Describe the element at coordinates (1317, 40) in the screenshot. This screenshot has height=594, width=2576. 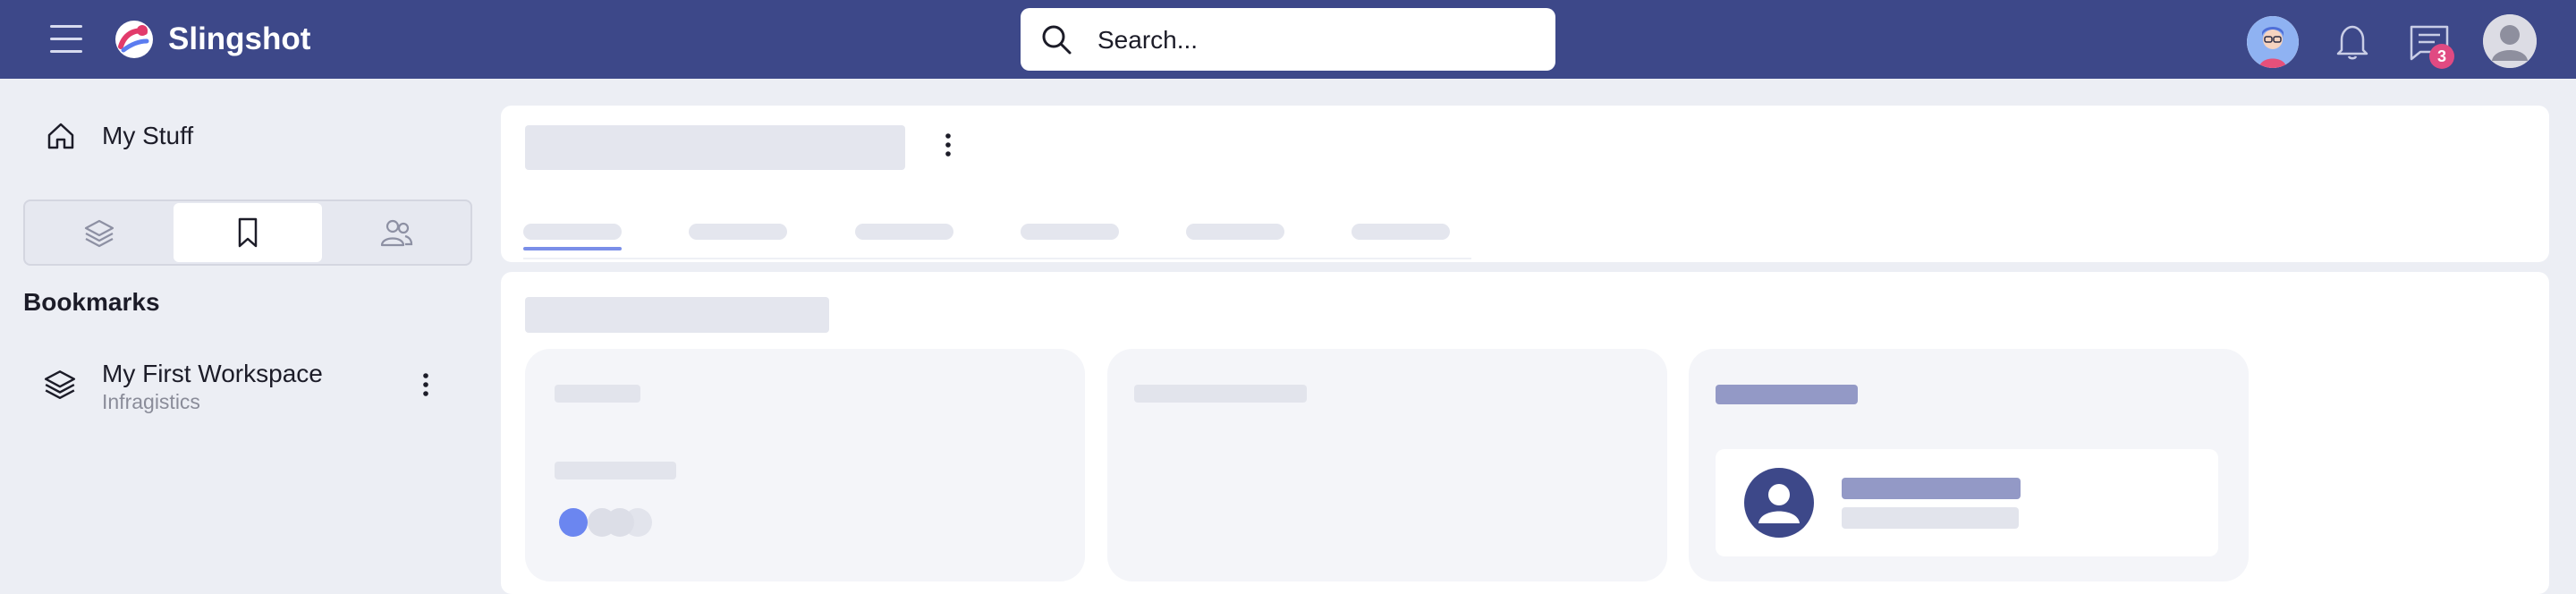
I see `search-input` at that location.